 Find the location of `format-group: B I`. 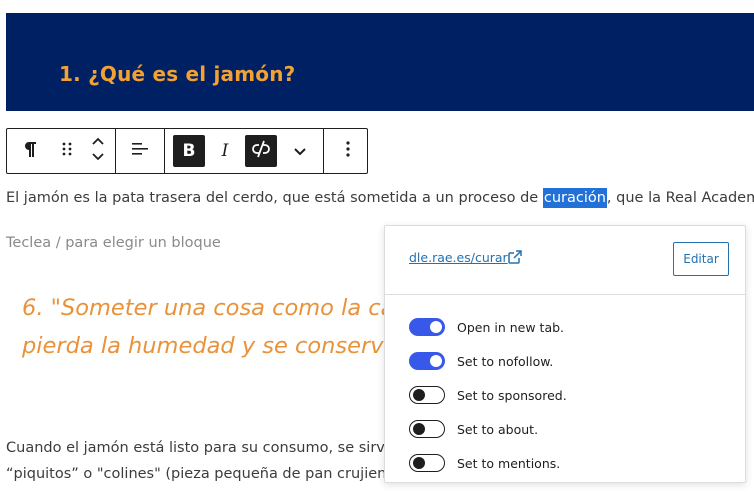

format-group: B I is located at coordinates (244, 151).